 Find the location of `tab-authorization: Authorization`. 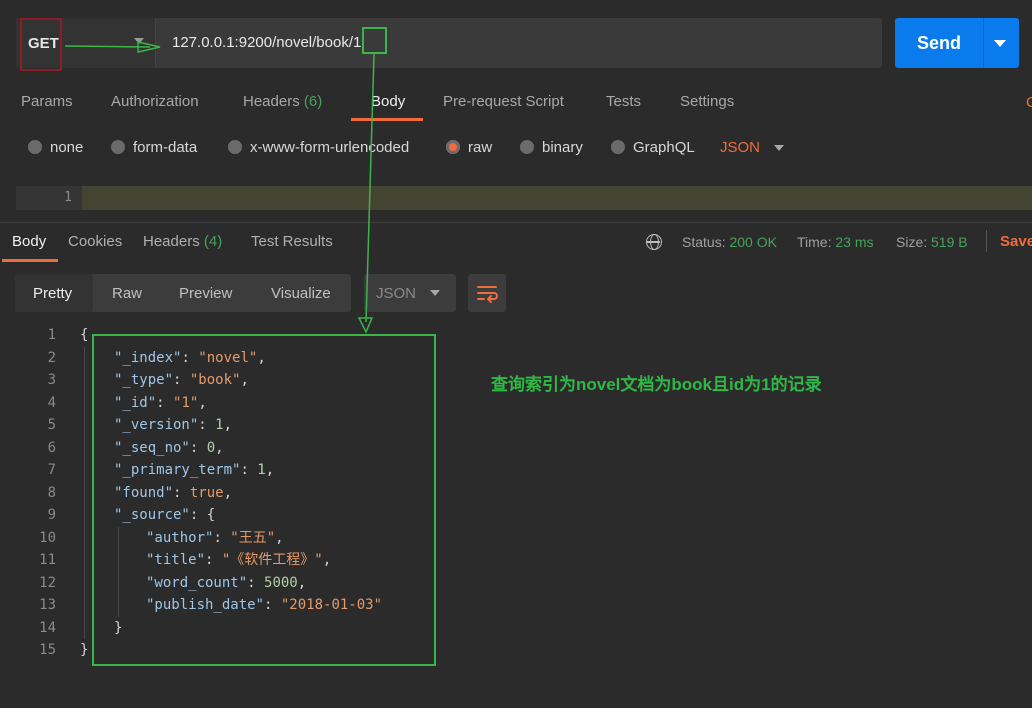

tab-authorization: Authorization is located at coordinates (155, 101).